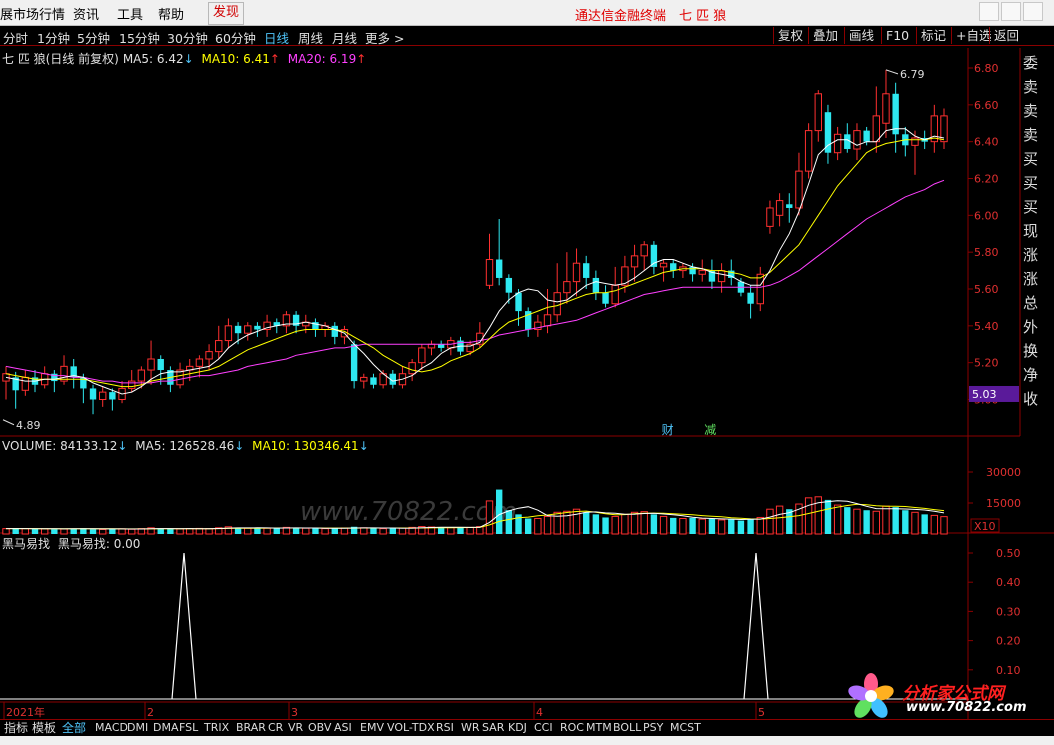 This screenshot has height=745, width=1054. Describe the element at coordinates (685, 728) in the screenshot. I see `tab-mcst: MCST` at that location.